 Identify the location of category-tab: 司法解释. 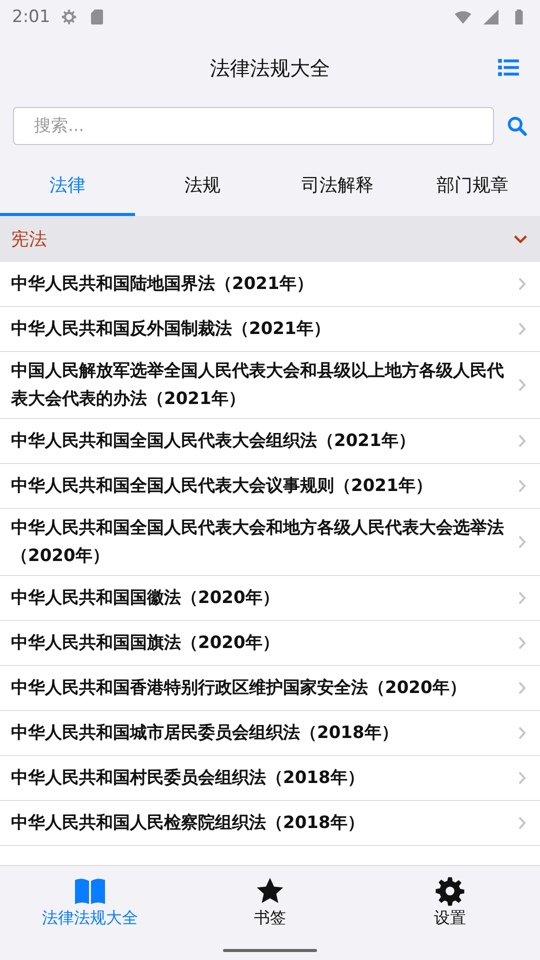
(337, 186).